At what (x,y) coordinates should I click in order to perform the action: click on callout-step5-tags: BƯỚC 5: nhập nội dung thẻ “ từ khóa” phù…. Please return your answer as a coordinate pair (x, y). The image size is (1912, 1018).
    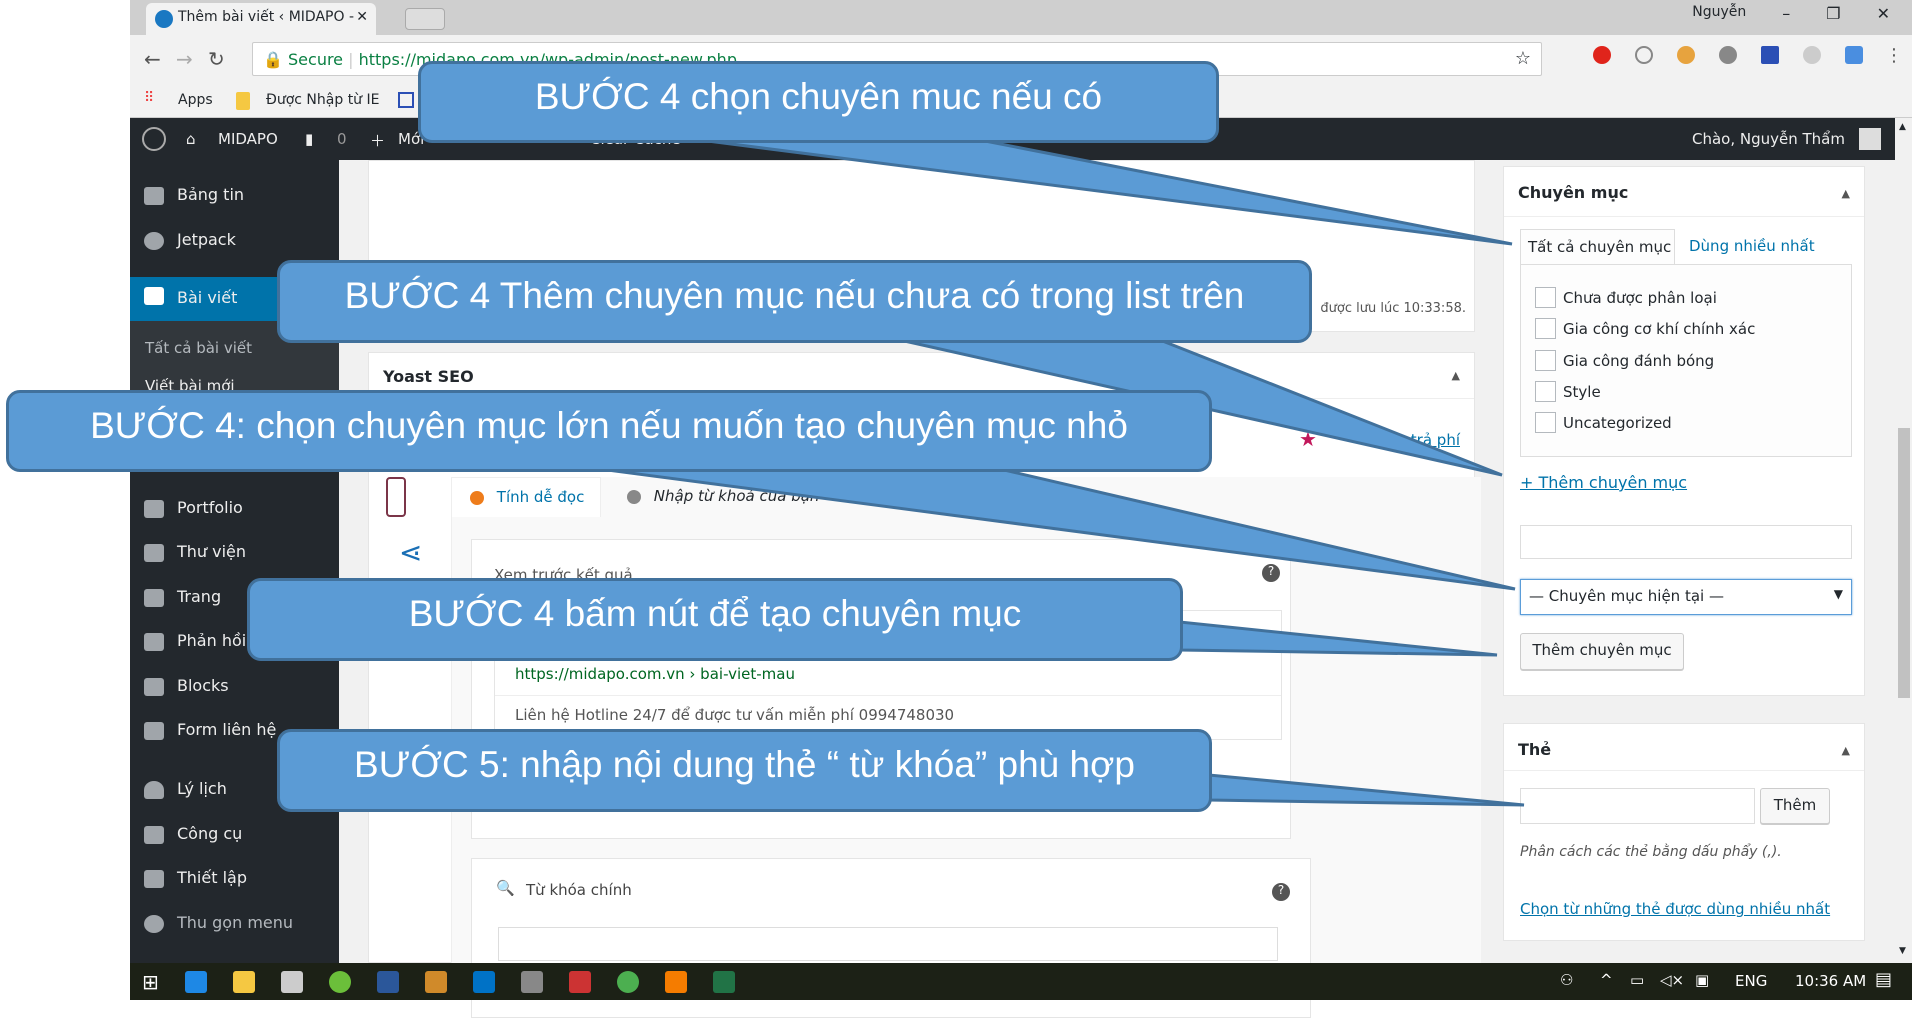
    Looking at the image, I should click on (744, 770).